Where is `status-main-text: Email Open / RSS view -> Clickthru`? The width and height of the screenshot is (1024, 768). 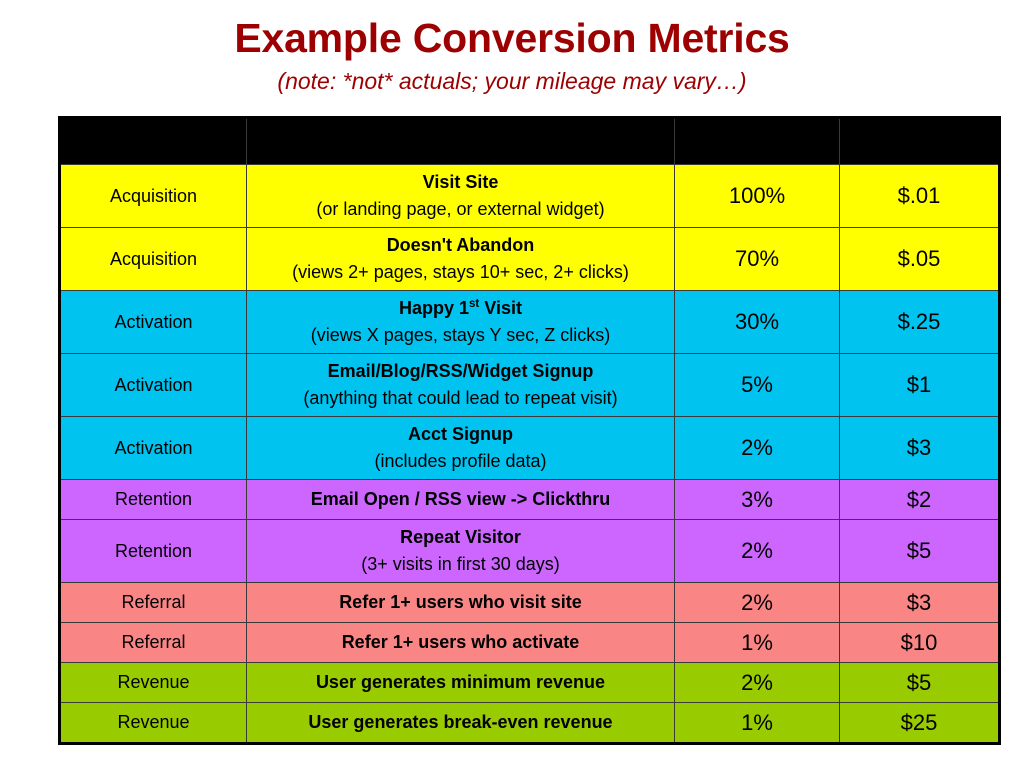 status-main-text: Email Open / RSS view -> Clickthru is located at coordinates (460, 498).